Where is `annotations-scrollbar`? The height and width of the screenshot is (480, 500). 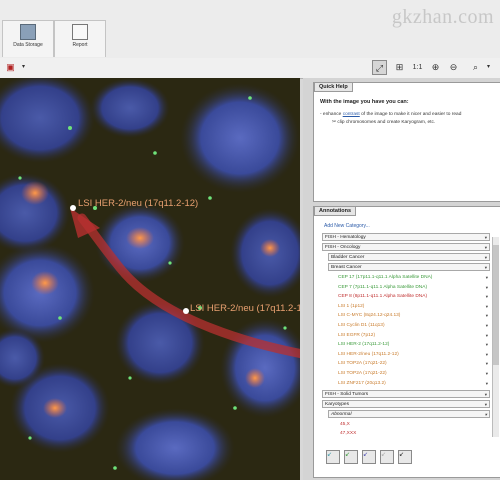
annotations-scrollbar is located at coordinates (495, 337).